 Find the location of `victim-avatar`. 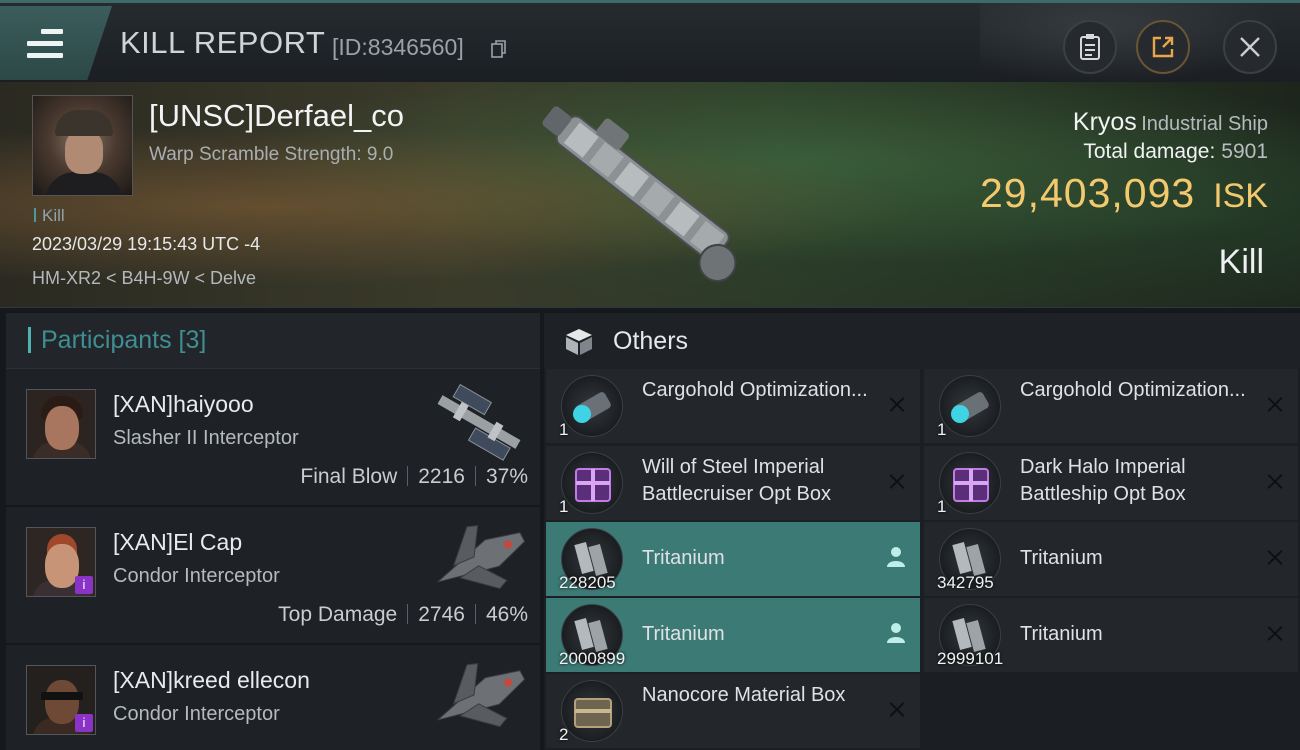

victim-avatar is located at coordinates (82, 145).